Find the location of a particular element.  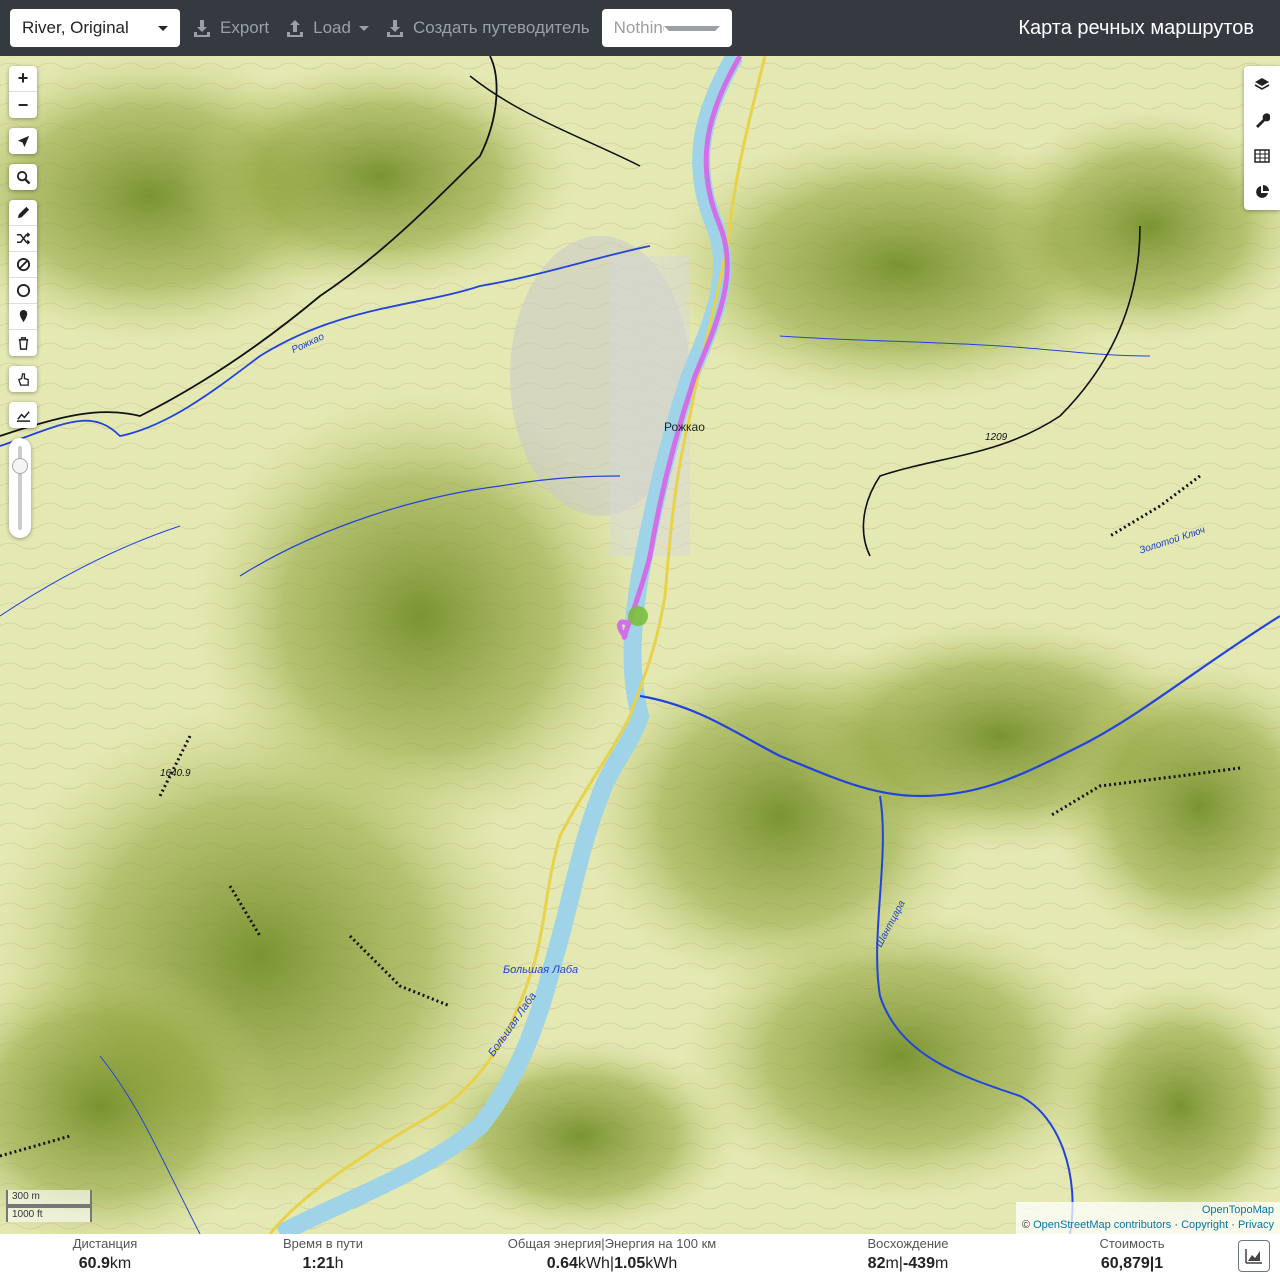

stat-cost: Стоимость 60,879|1 is located at coordinates (1132, 1254).